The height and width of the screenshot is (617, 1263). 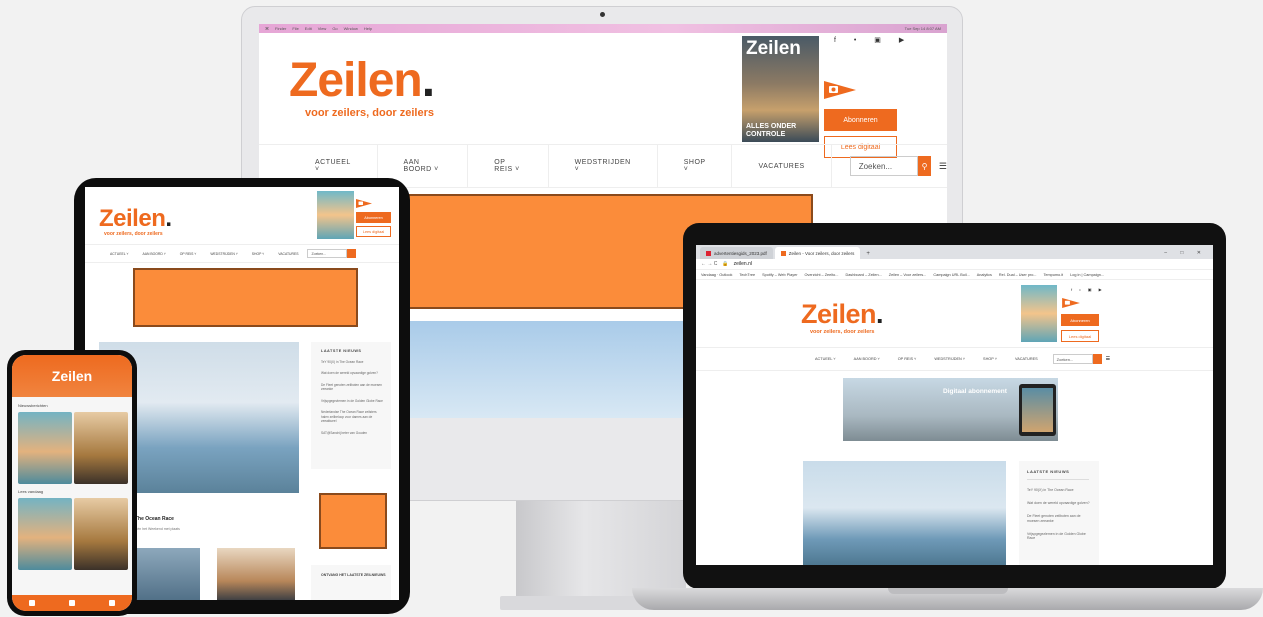 What do you see at coordinates (72, 603) in the screenshot?
I see `library-icon` at bounding box center [72, 603].